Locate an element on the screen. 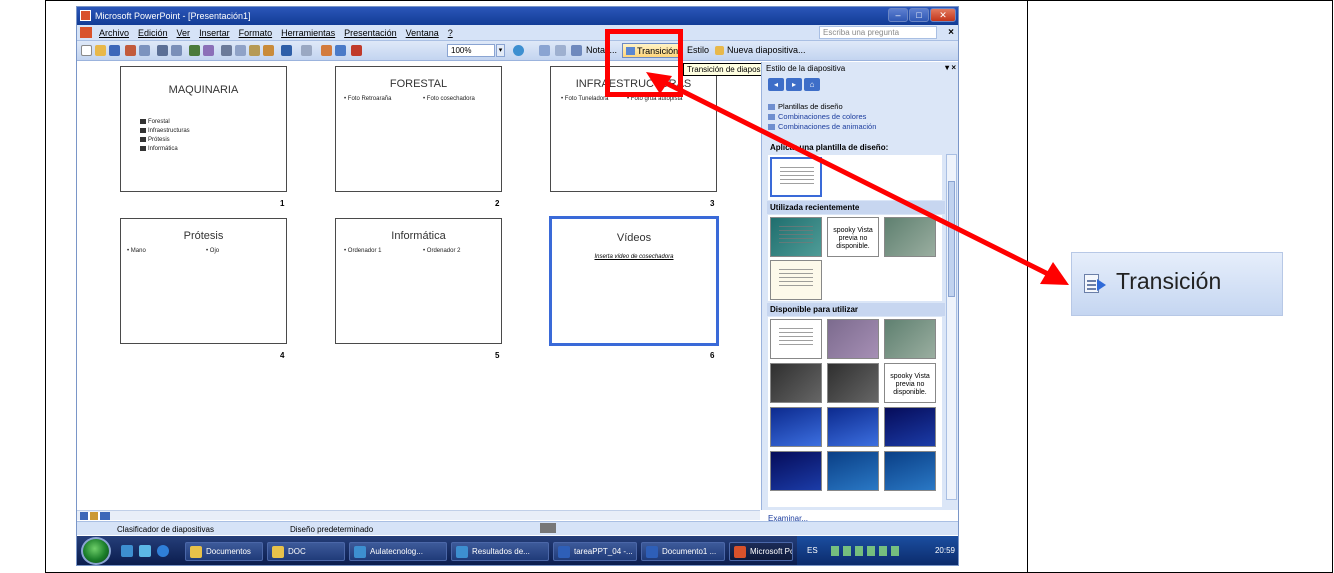  slide-title: Prótesis is located at coordinates (203, 236).